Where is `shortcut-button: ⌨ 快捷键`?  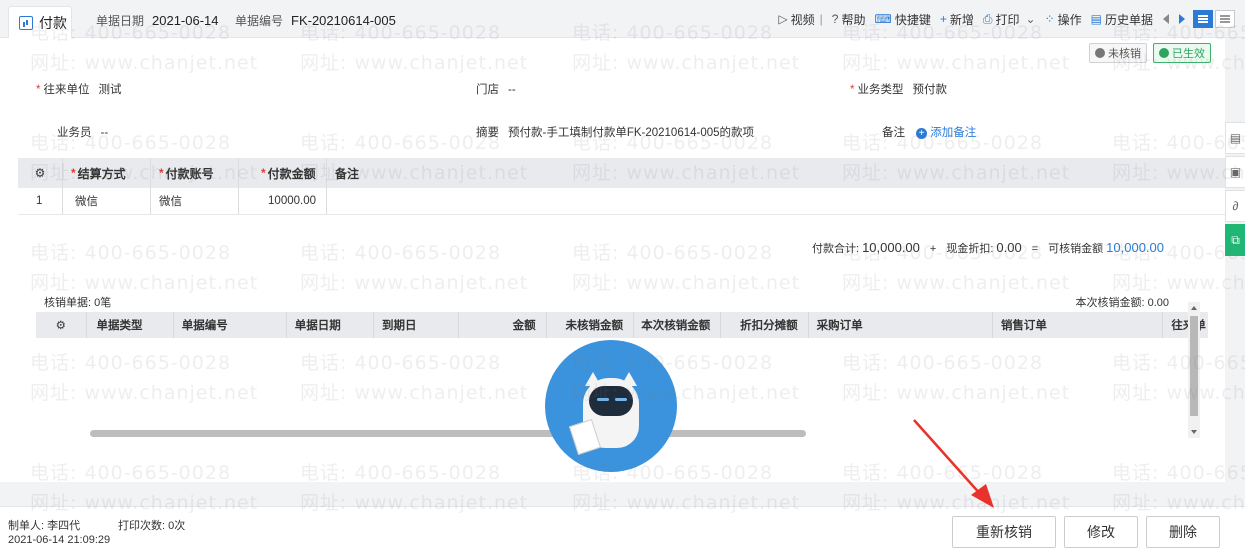
shortcut-button: ⌨ 快捷键 is located at coordinates (903, 19).